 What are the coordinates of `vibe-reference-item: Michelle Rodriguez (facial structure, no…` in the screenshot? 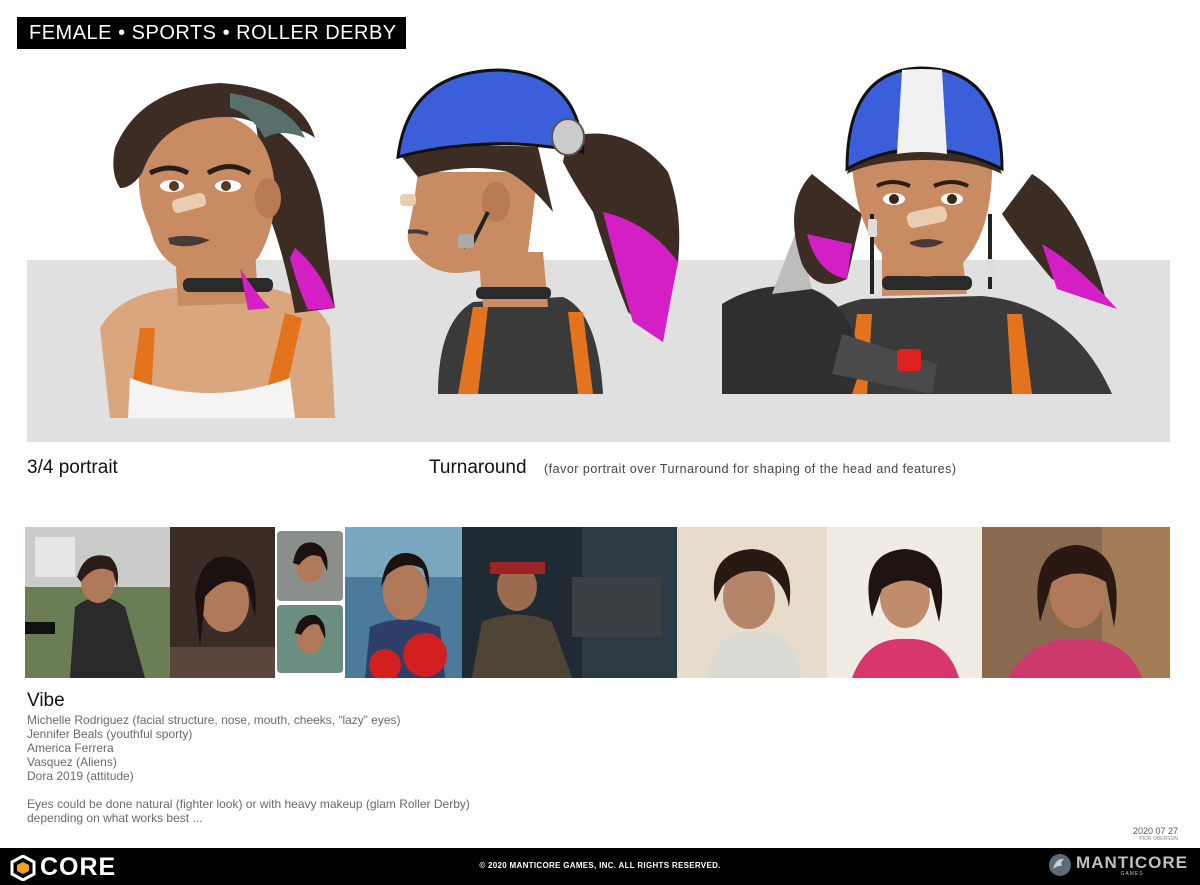 It's located at (214, 720).